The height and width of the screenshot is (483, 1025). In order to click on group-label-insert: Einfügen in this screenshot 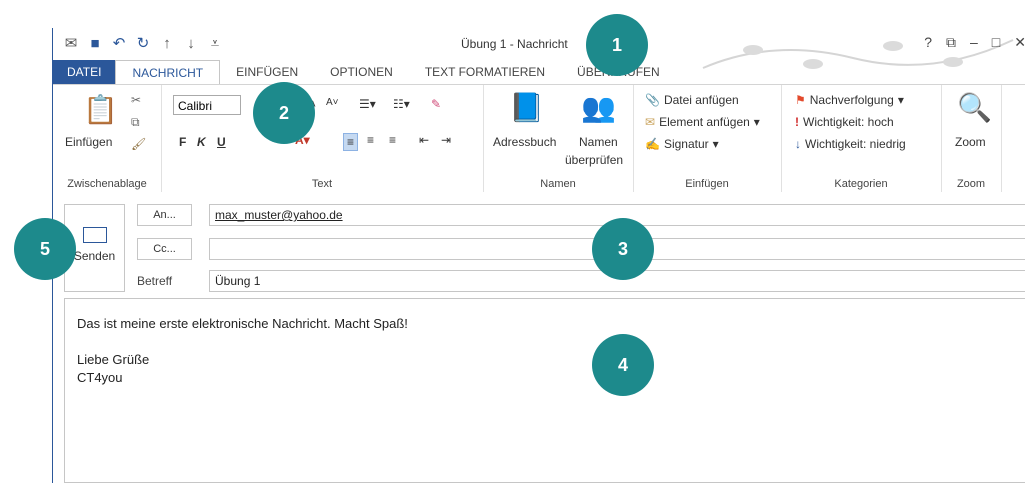, I will do `click(707, 184)`.